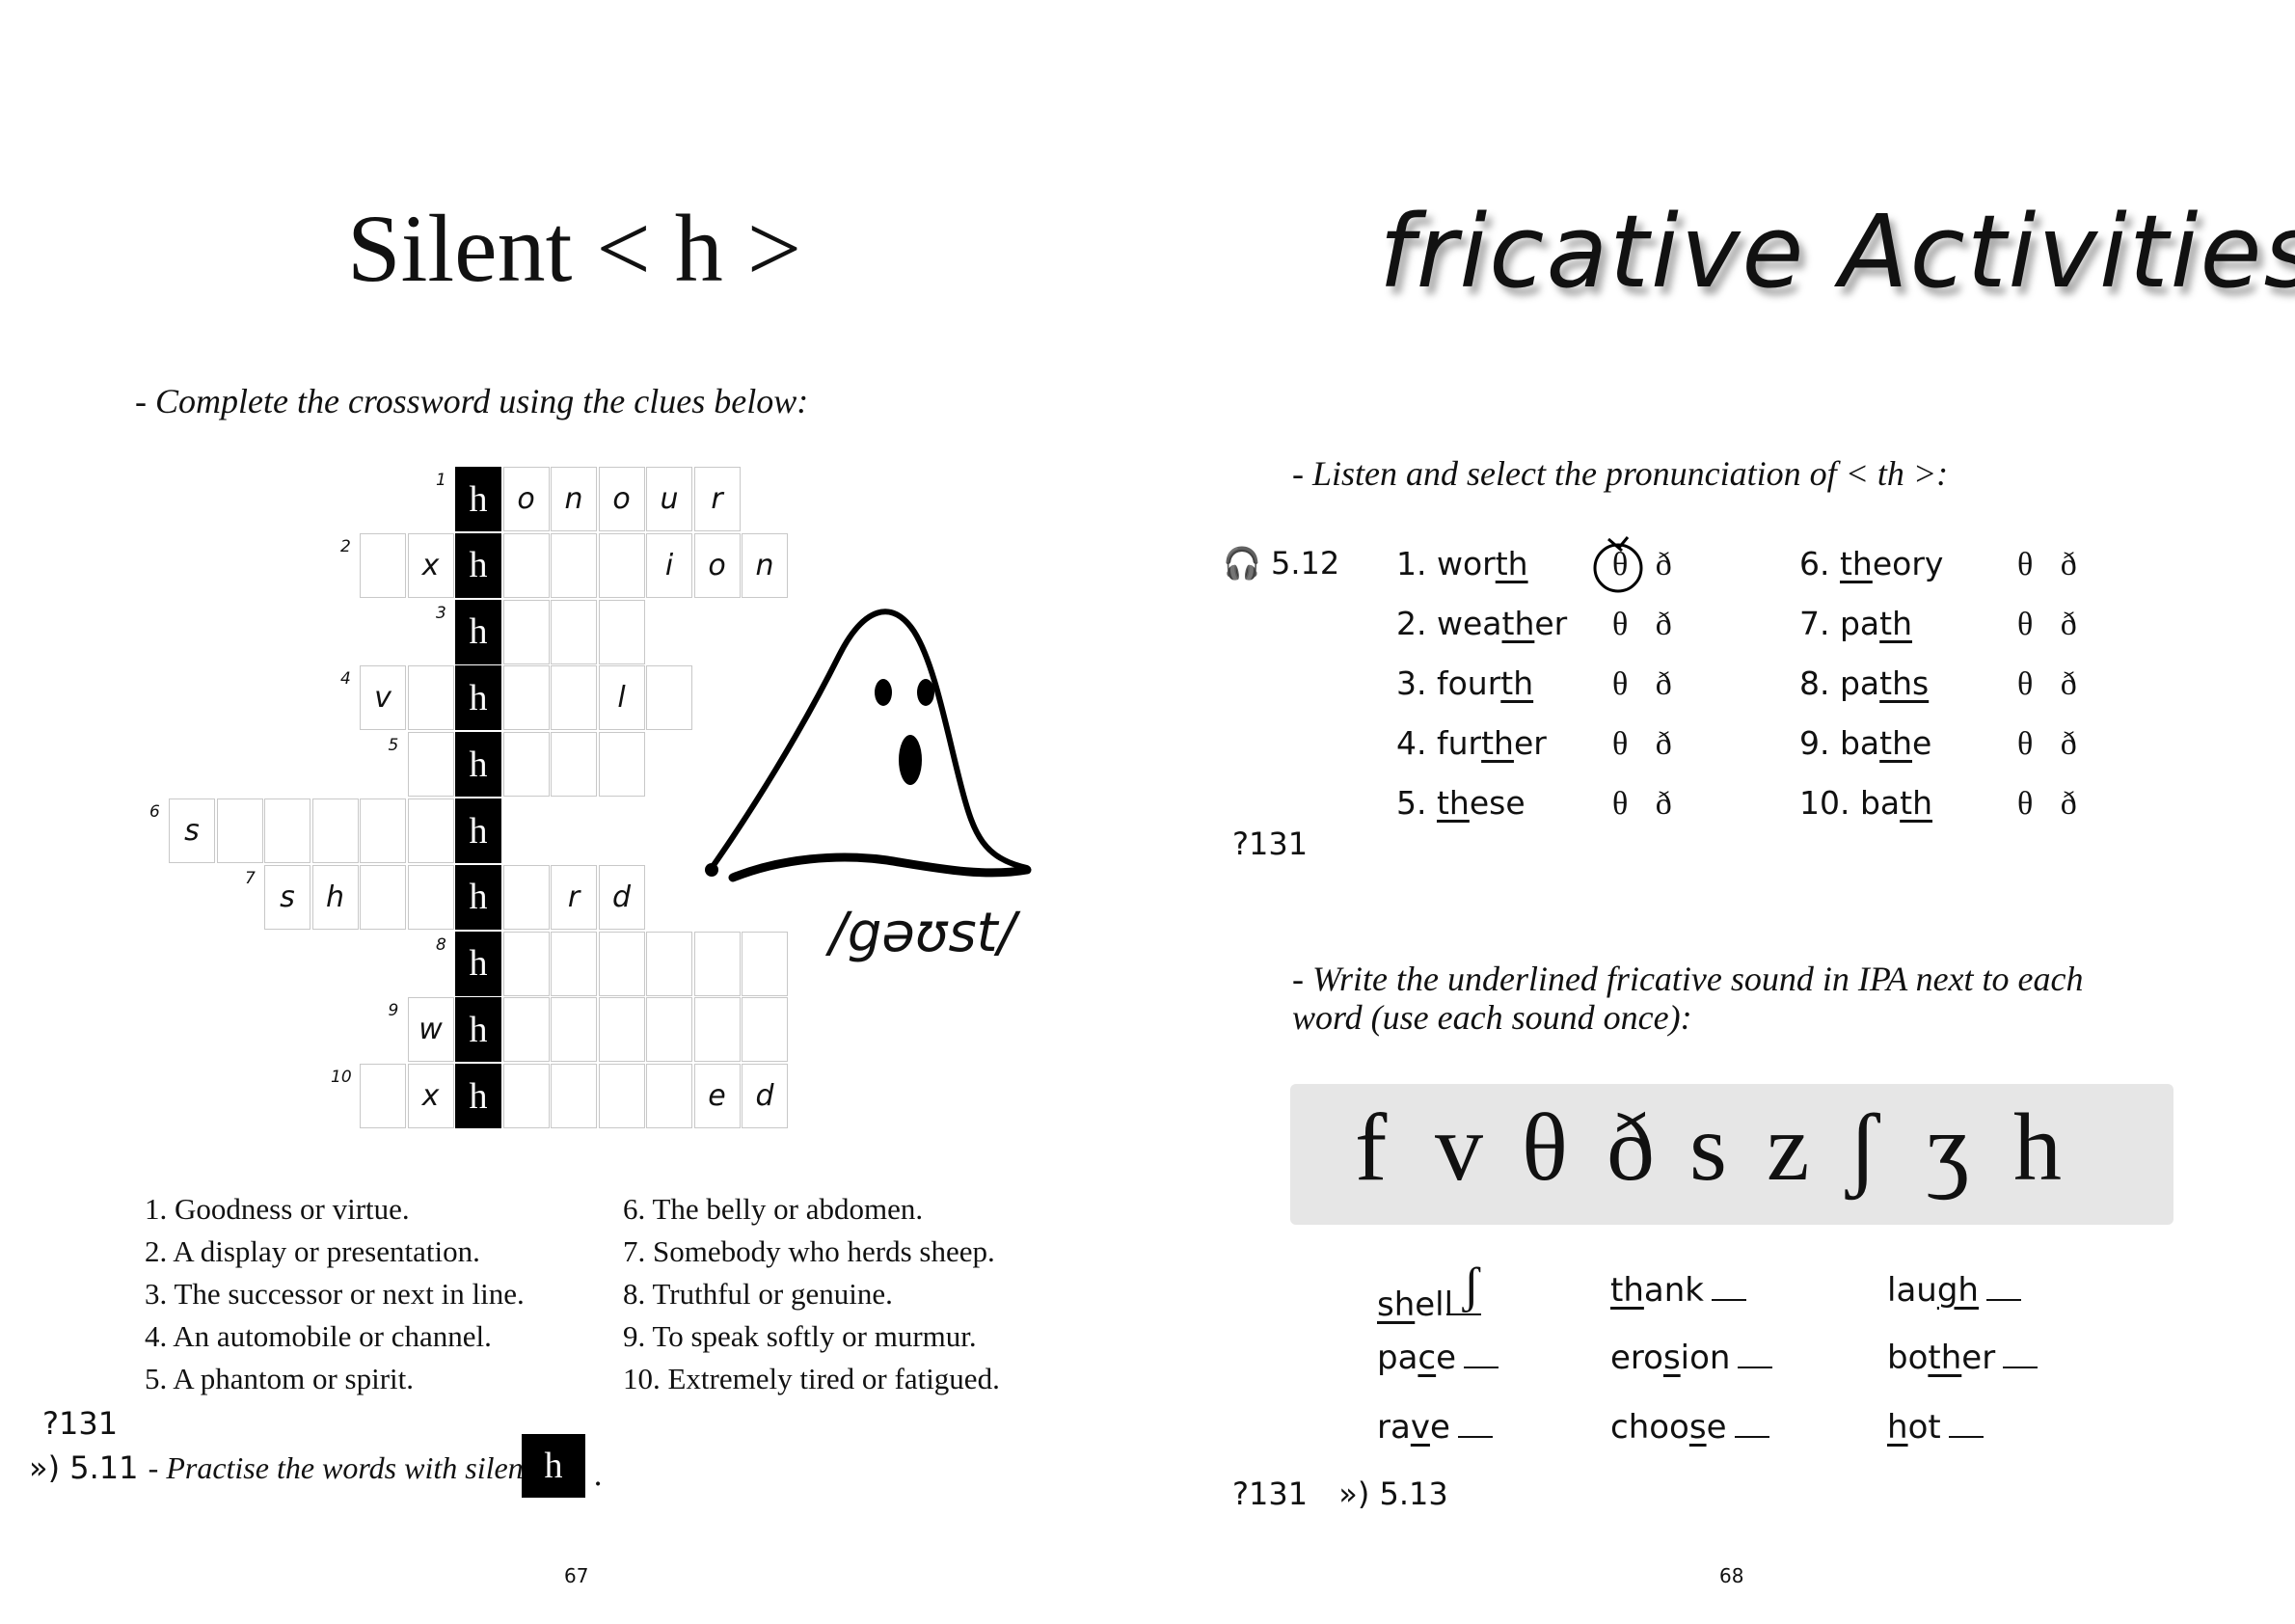  What do you see at coordinates (1429, 1291) in the screenshot?
I see `fricative-word: shell ʃ` at bounding box center [1429, 1291].